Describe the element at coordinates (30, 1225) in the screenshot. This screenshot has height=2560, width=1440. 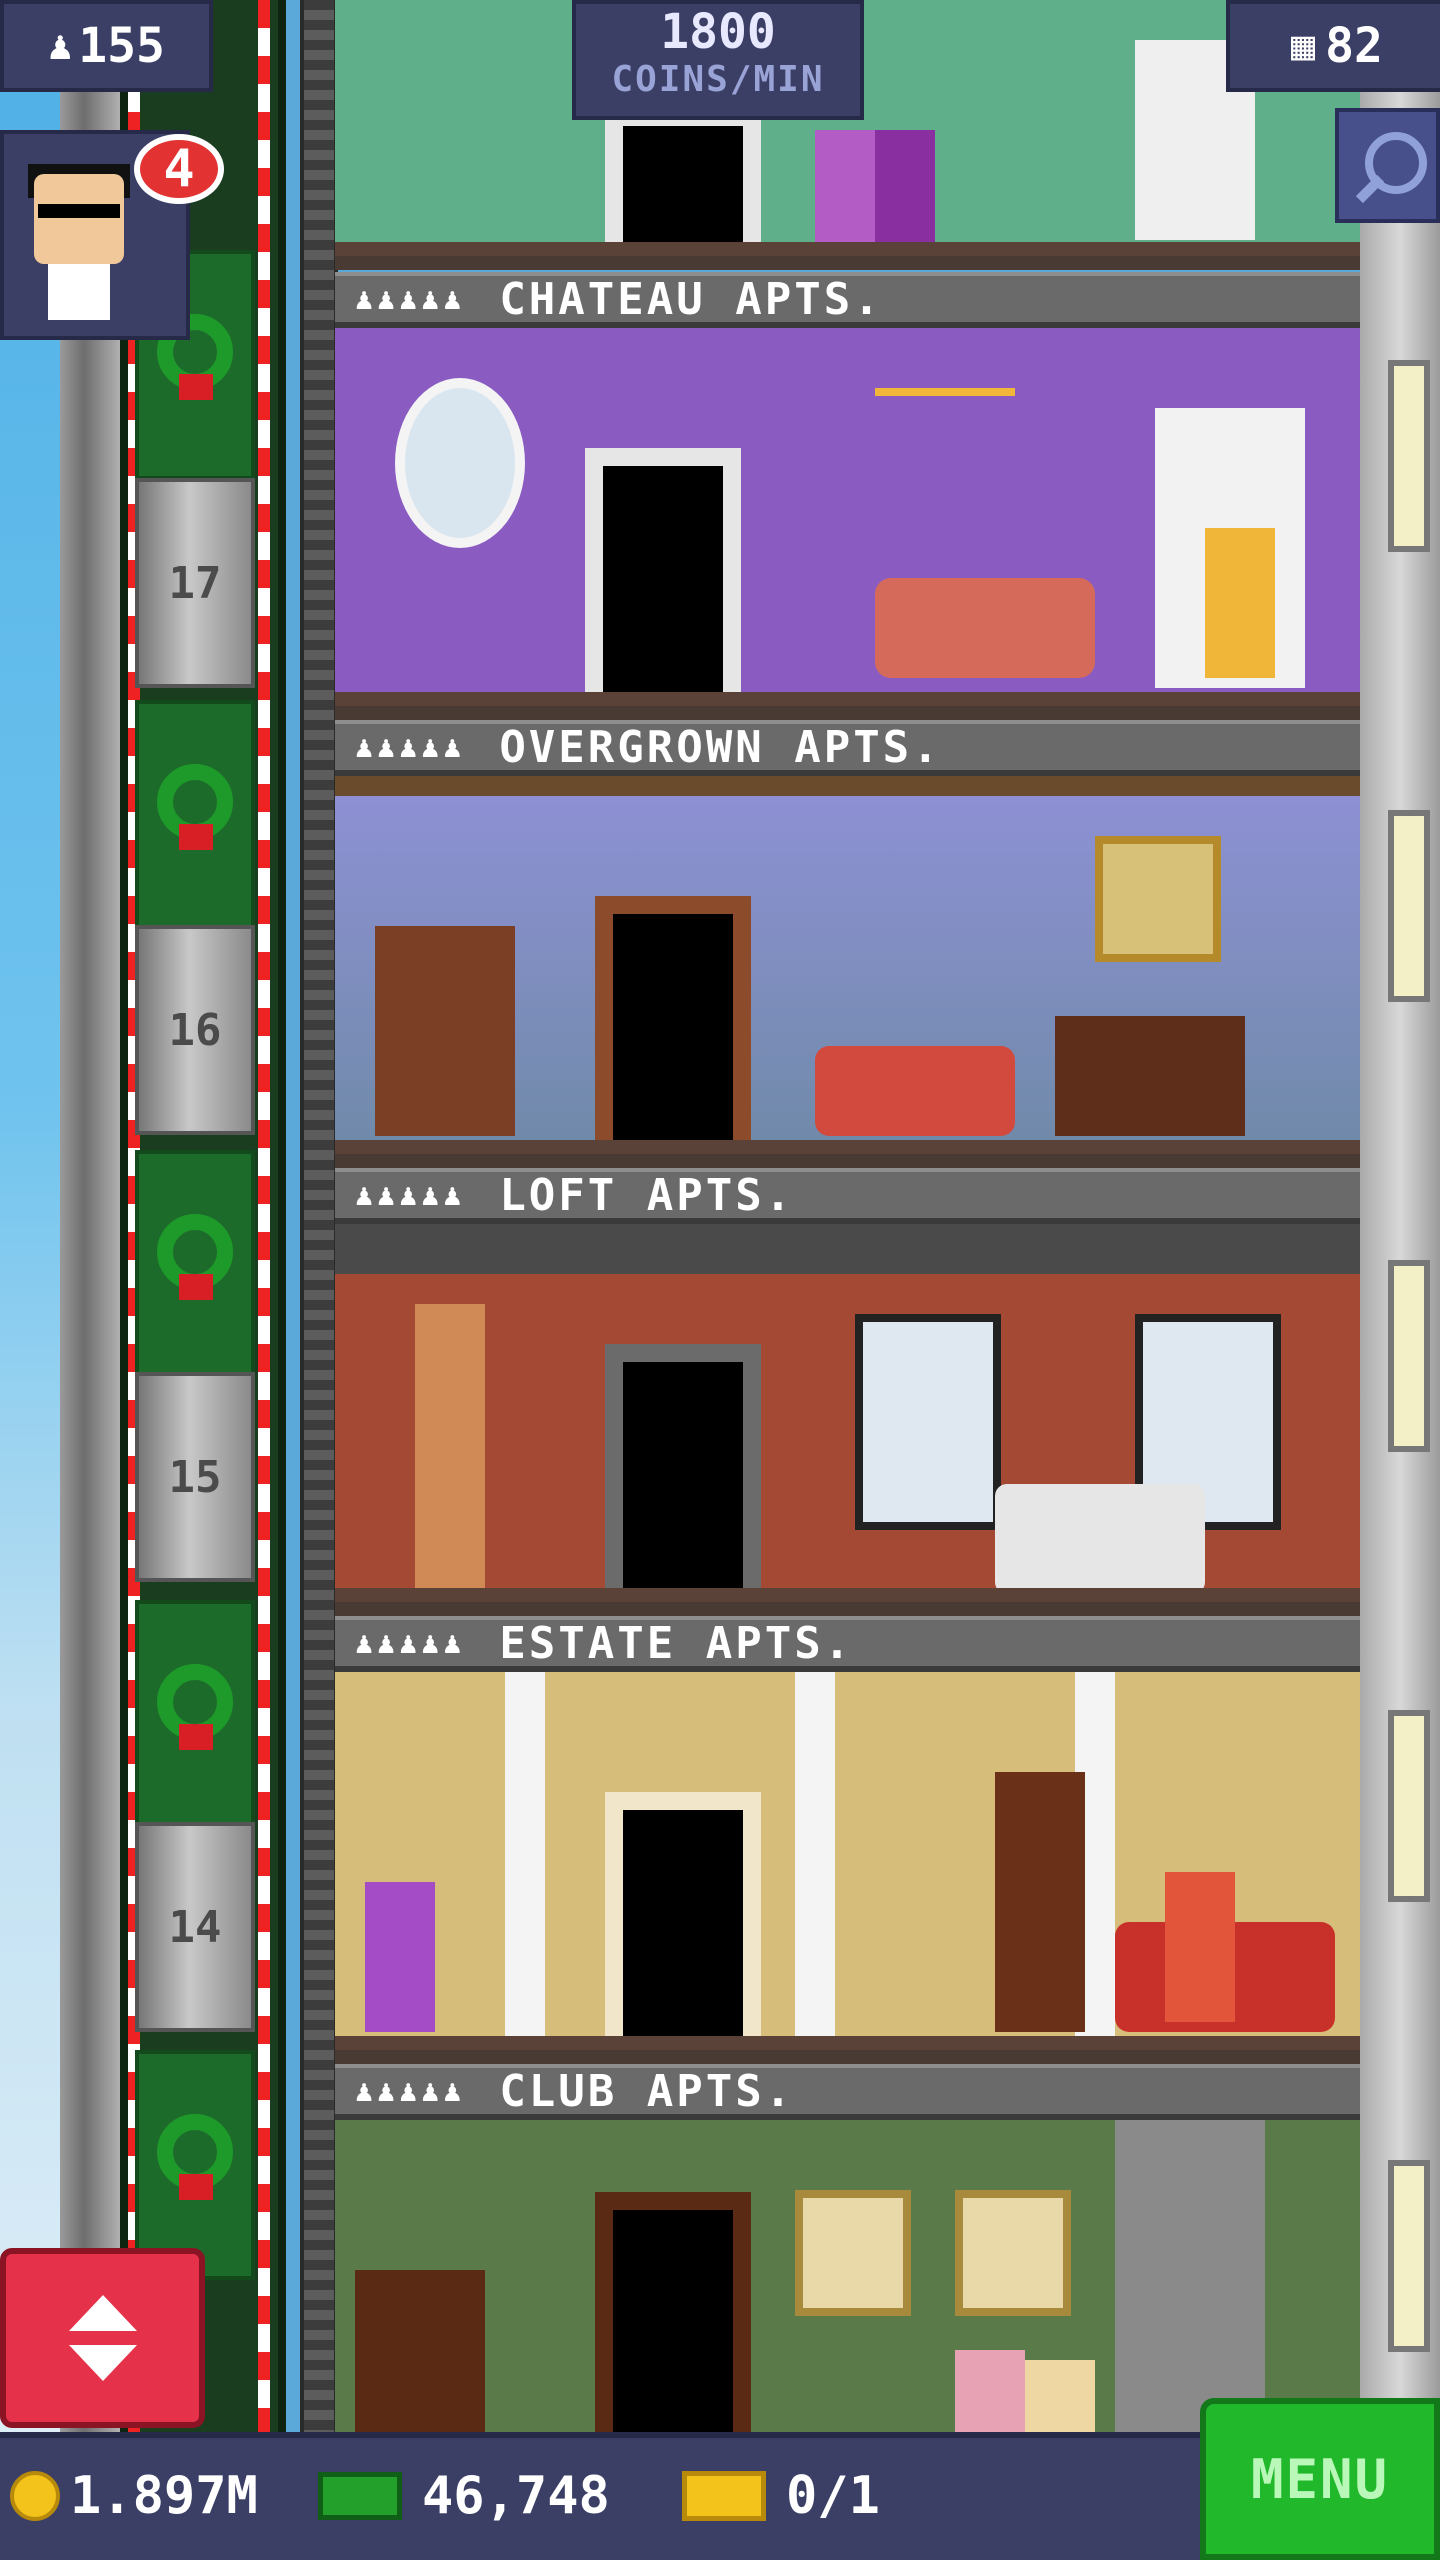
I see `sky-background` at that location.